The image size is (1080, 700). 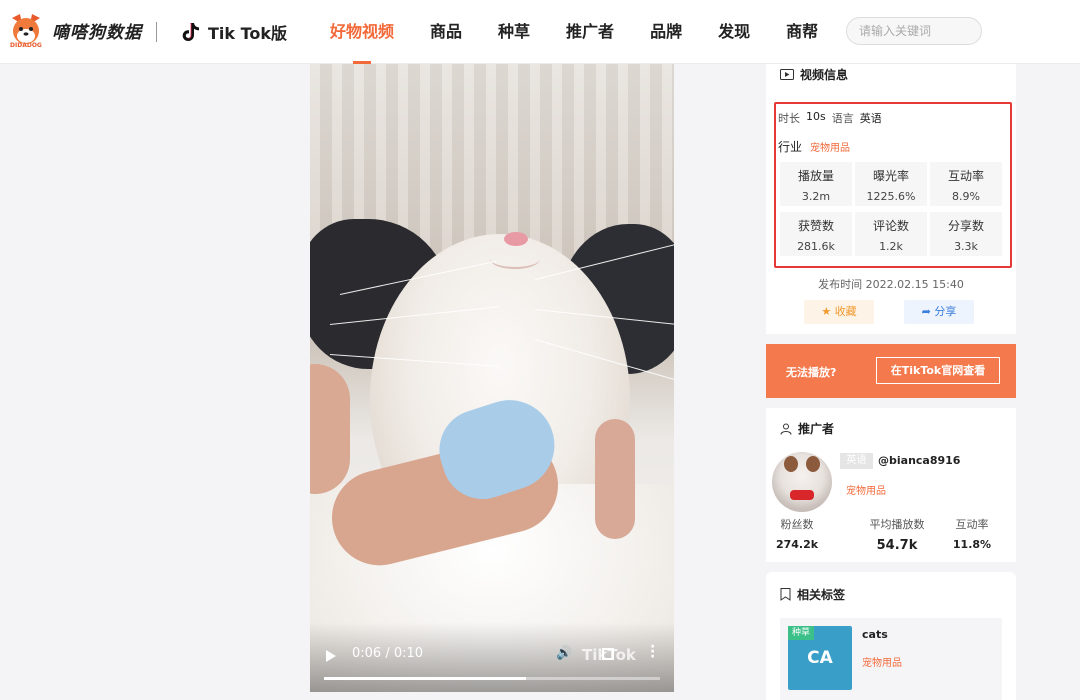 I want to click on stat-views: 播放量 3.2m, so click(x=816, y=184).